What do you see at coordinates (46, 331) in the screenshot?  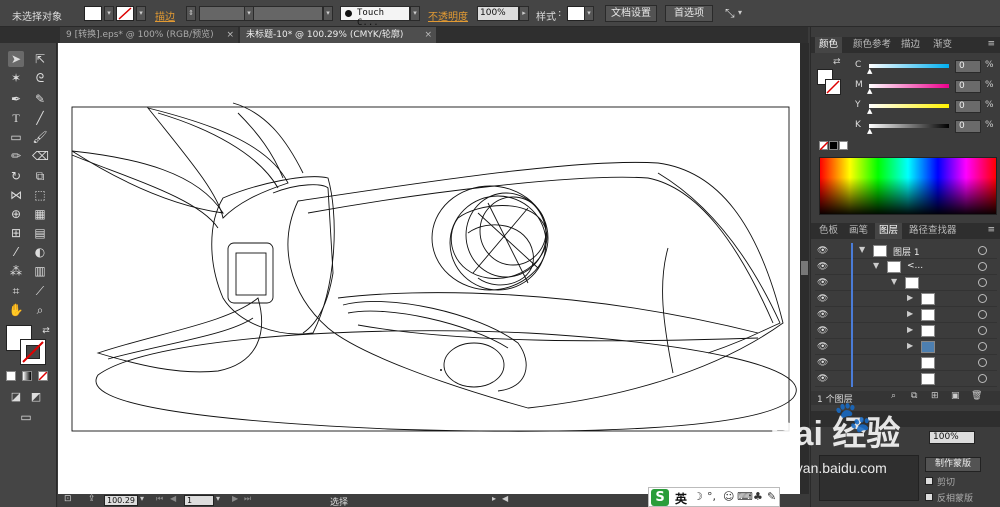 I see `swap-fill-stroke-icon: ⇄` at bounding box center [46, 331].